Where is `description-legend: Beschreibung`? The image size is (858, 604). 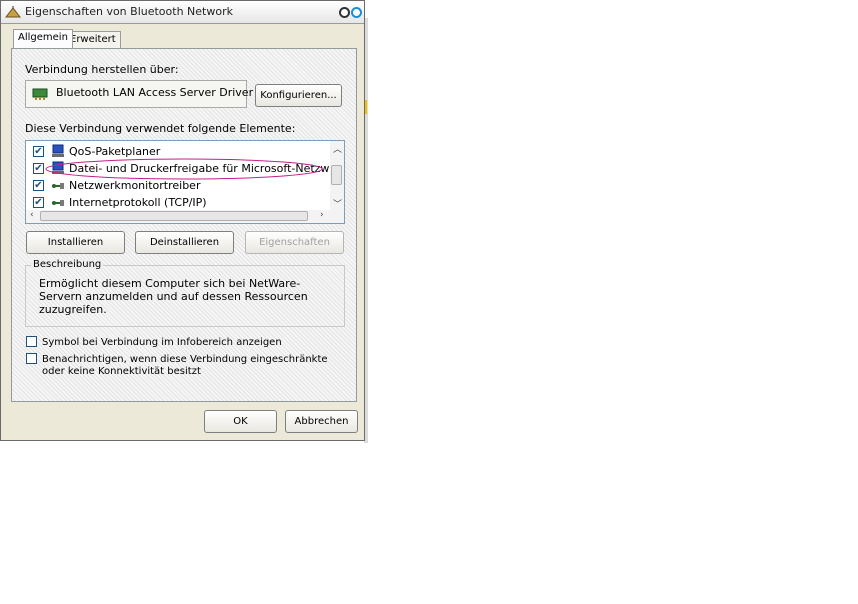
description-legend: Beschreibung is located at coordinates (67, 264).